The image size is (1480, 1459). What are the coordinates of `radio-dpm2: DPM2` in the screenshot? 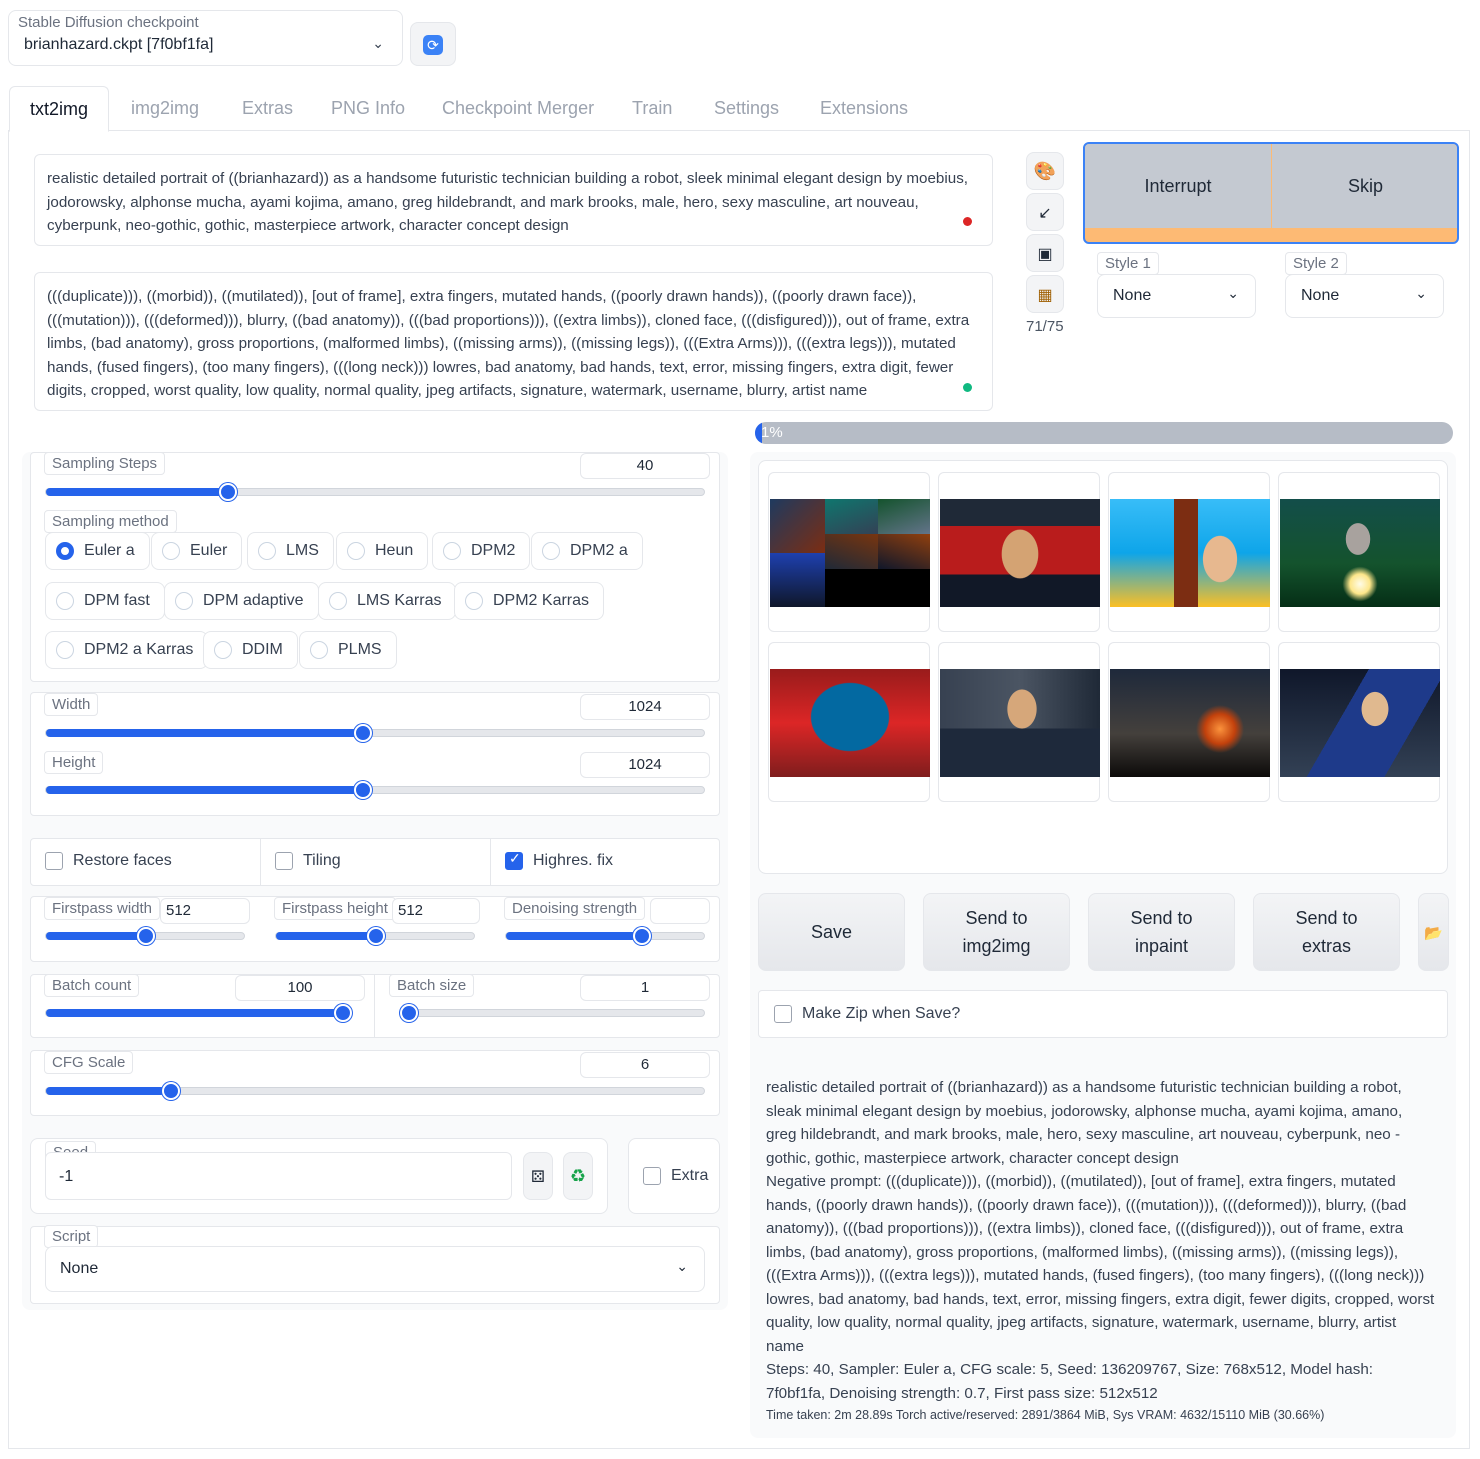 It's located at (481, 551).